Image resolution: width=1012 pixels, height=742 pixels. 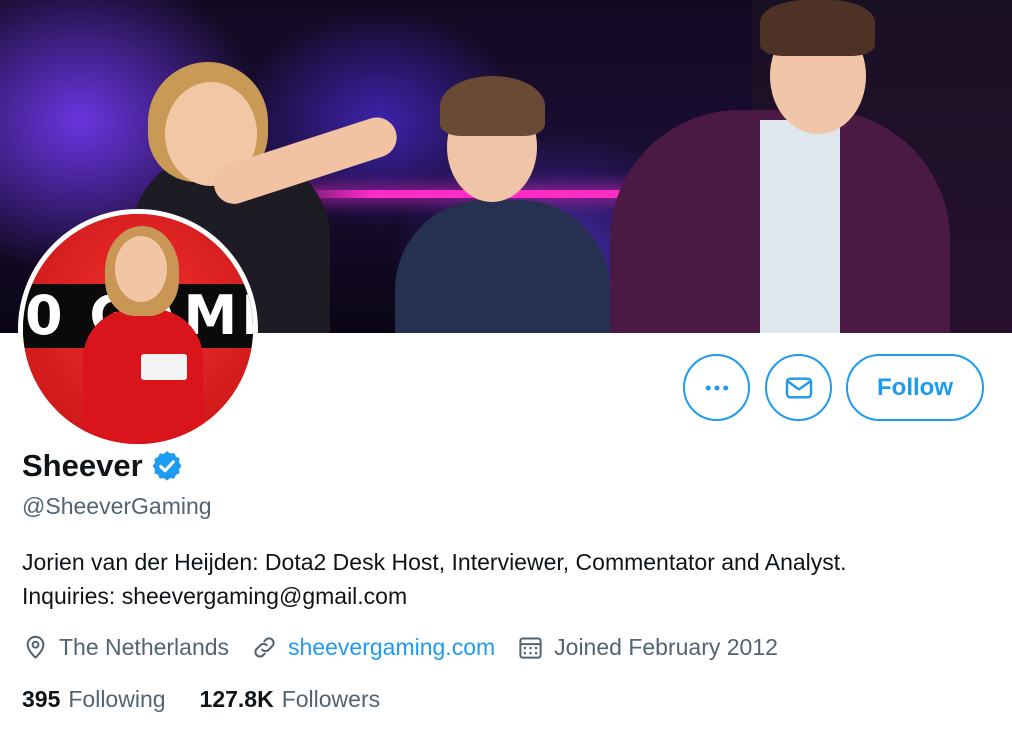 I want to click on calendar-icon, so click(x=530, y=648).